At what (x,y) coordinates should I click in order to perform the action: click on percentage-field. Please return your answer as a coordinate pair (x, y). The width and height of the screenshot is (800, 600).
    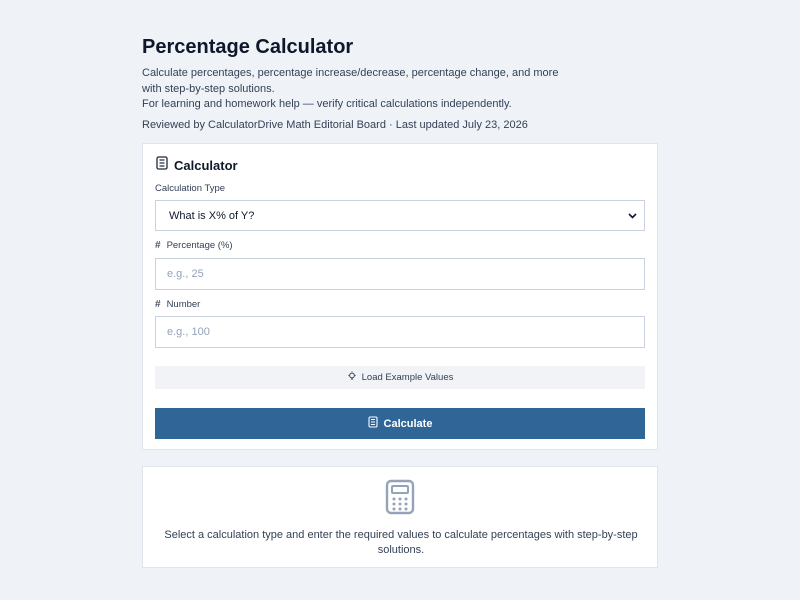
    Looking at the image, I should click on (400, 274).